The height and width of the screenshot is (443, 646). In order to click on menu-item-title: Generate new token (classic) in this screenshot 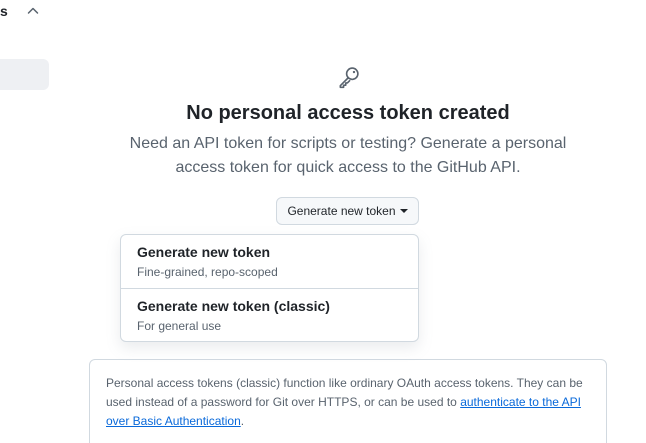, I will do `click(233, 306)`.